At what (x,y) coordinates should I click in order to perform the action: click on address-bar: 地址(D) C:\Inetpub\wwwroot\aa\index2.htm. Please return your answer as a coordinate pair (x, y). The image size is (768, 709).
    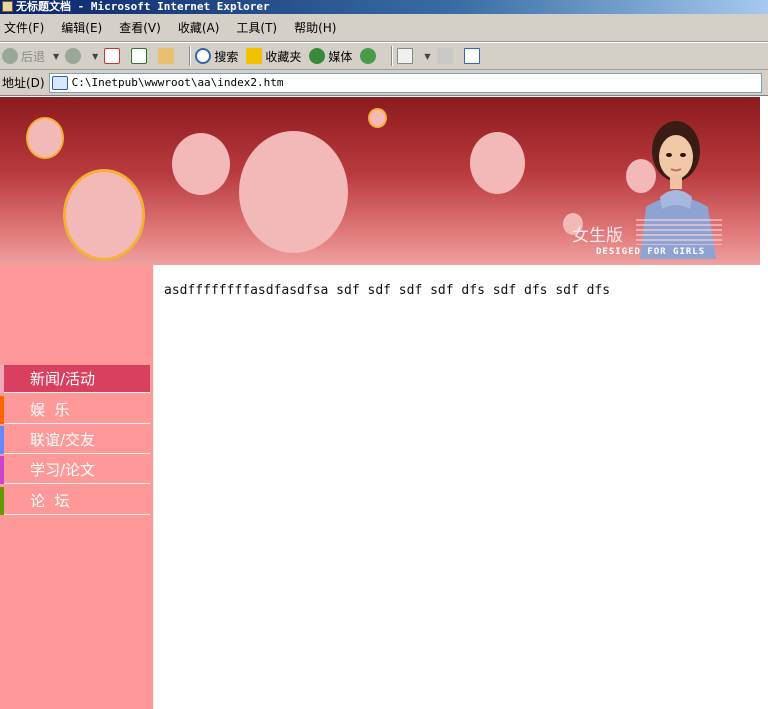
    Looking at the image, I should click on (384, 83).